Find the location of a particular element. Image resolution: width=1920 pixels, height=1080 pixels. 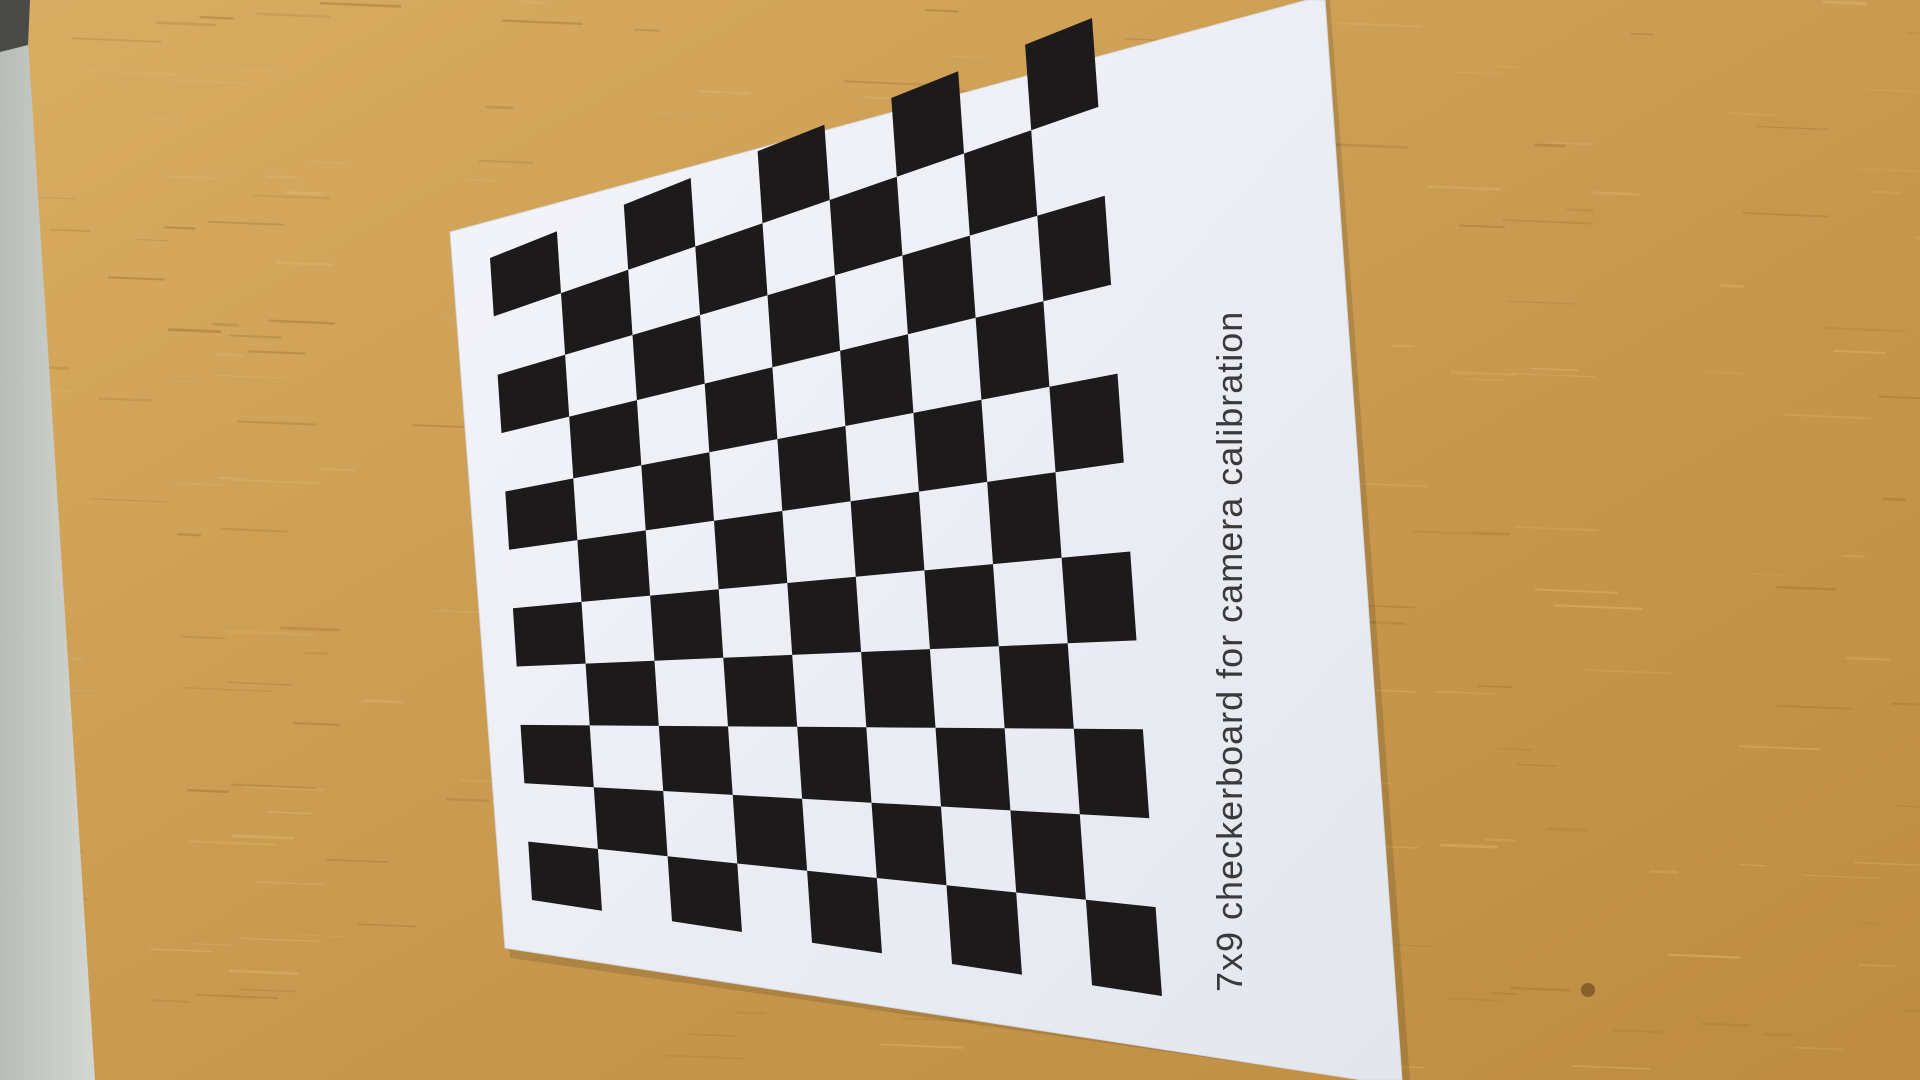

desk-knot is located at coordinates (1588, 990).